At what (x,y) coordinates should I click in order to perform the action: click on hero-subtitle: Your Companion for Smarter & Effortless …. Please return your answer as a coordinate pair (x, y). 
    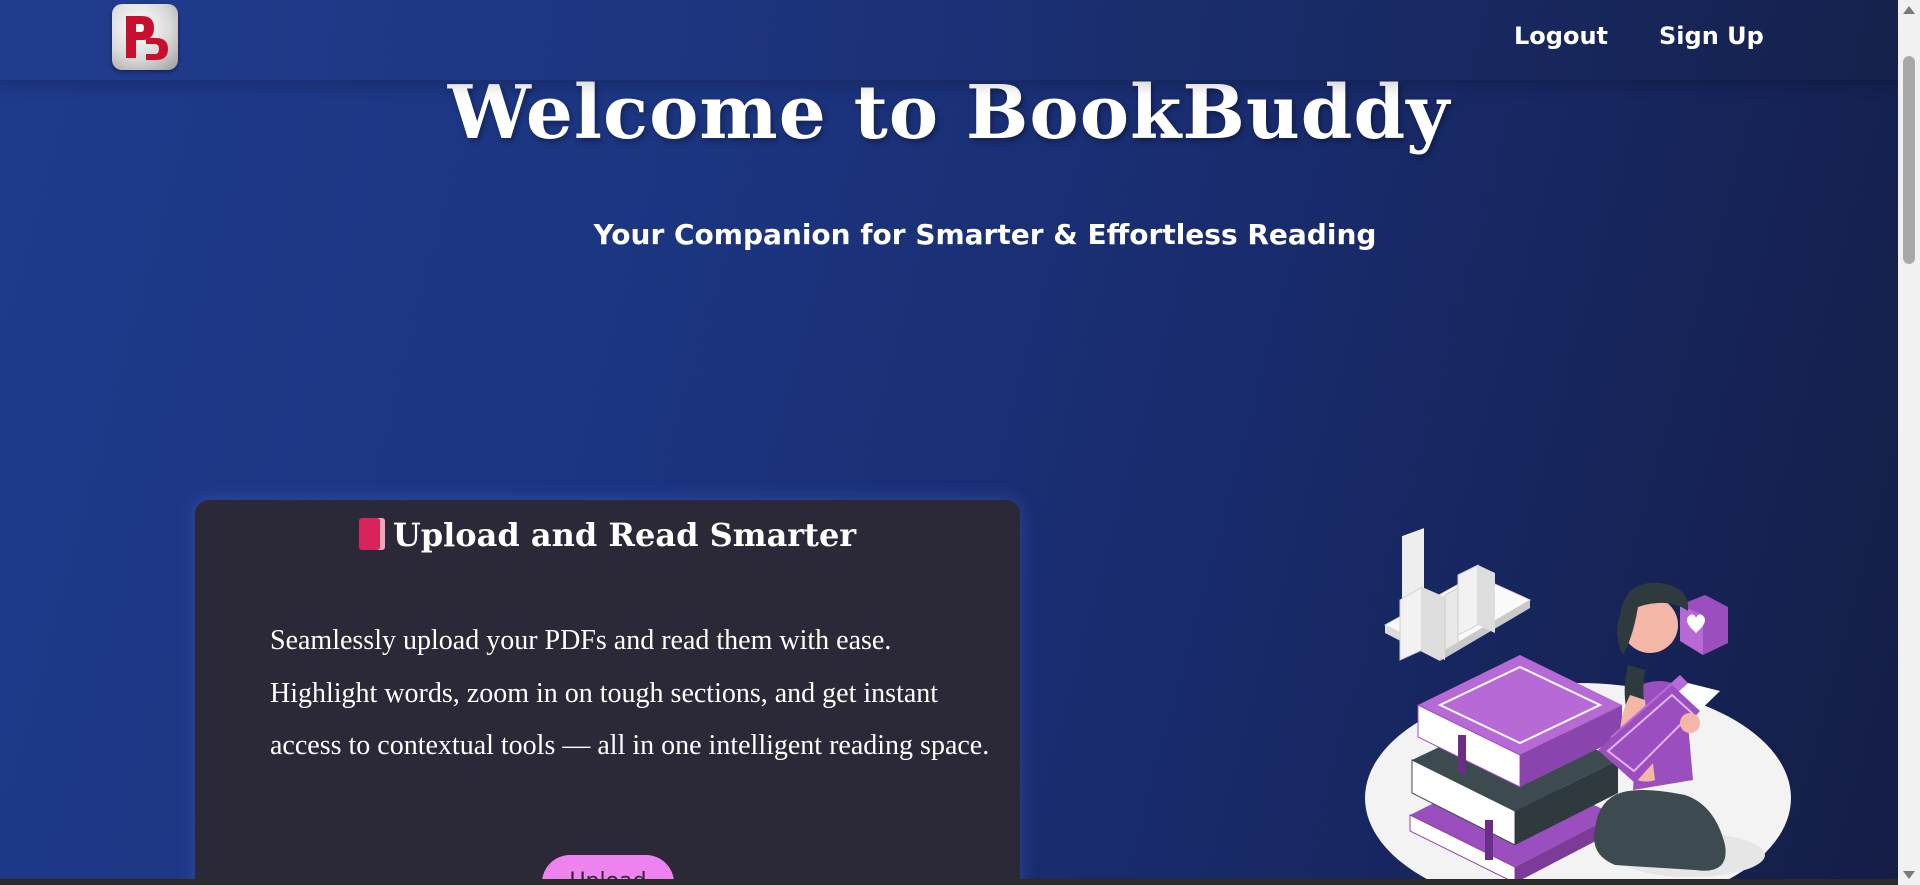
    Looking at the image, I should click on (985, 234).